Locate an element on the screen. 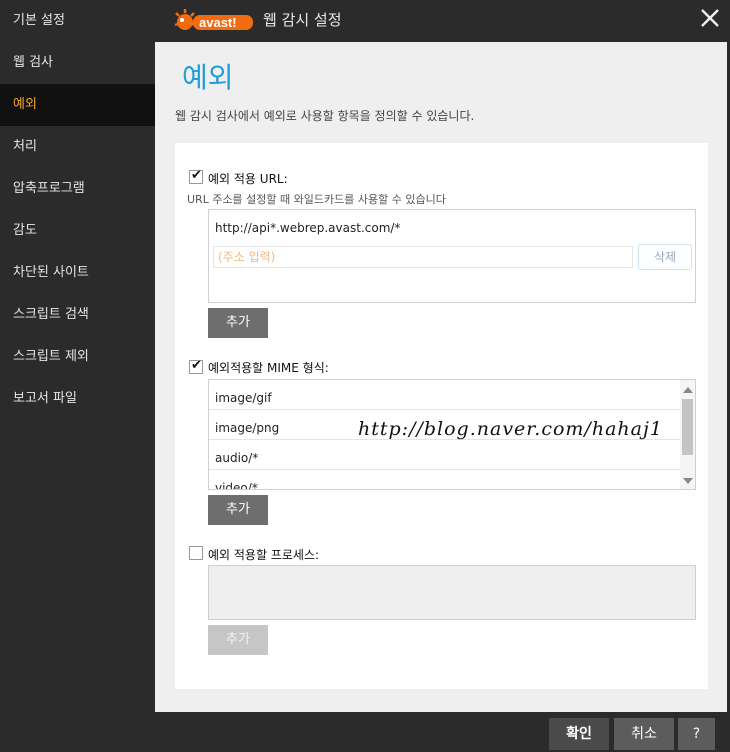 The image size is (730, 752). mime-entry: image/gif is located at coordinates (445, 395).